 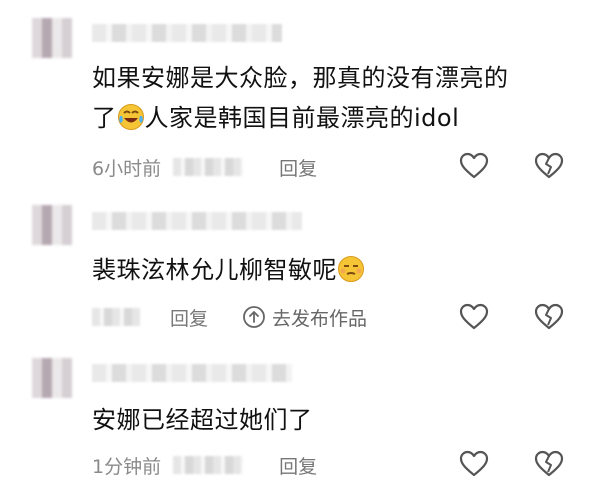 What do you see at coordinates (351, 269) in the screenshot?
I see `smirk-emoji` at bounding box center [351, 269].